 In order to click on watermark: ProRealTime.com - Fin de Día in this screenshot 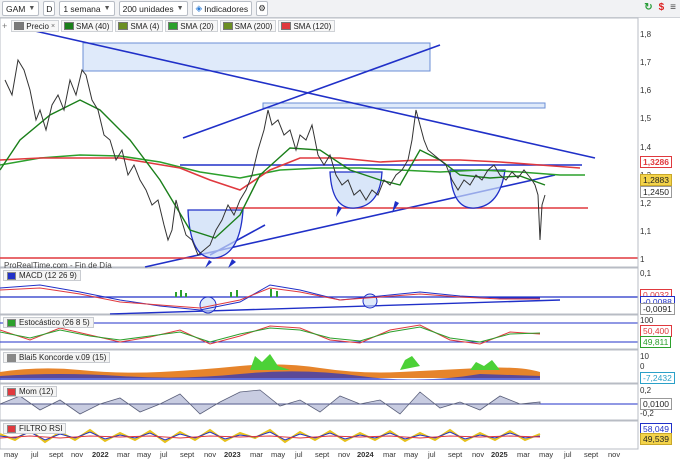, I will do `click(58, 265)`.